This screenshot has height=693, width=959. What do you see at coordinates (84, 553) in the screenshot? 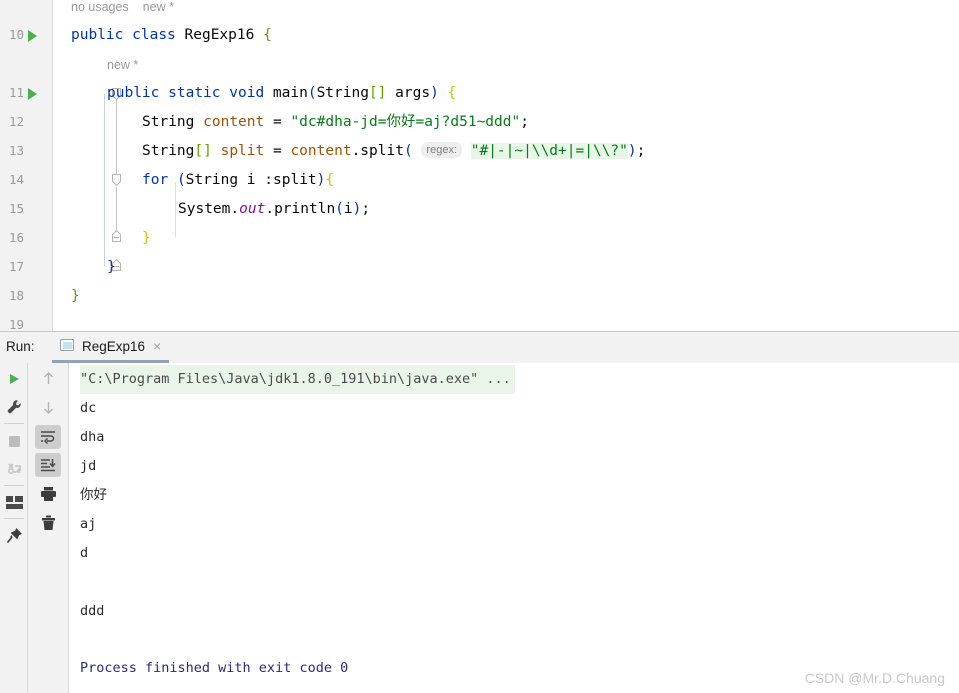
I see `console-line: d` at bounding box center [84, 553].